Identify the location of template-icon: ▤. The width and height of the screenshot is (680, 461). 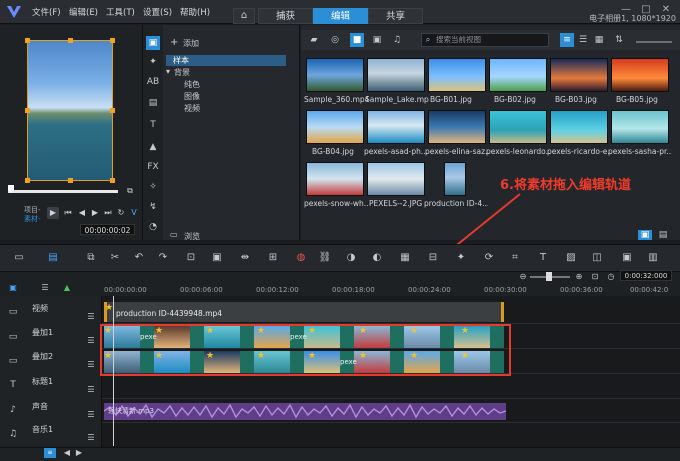
(153, 103).